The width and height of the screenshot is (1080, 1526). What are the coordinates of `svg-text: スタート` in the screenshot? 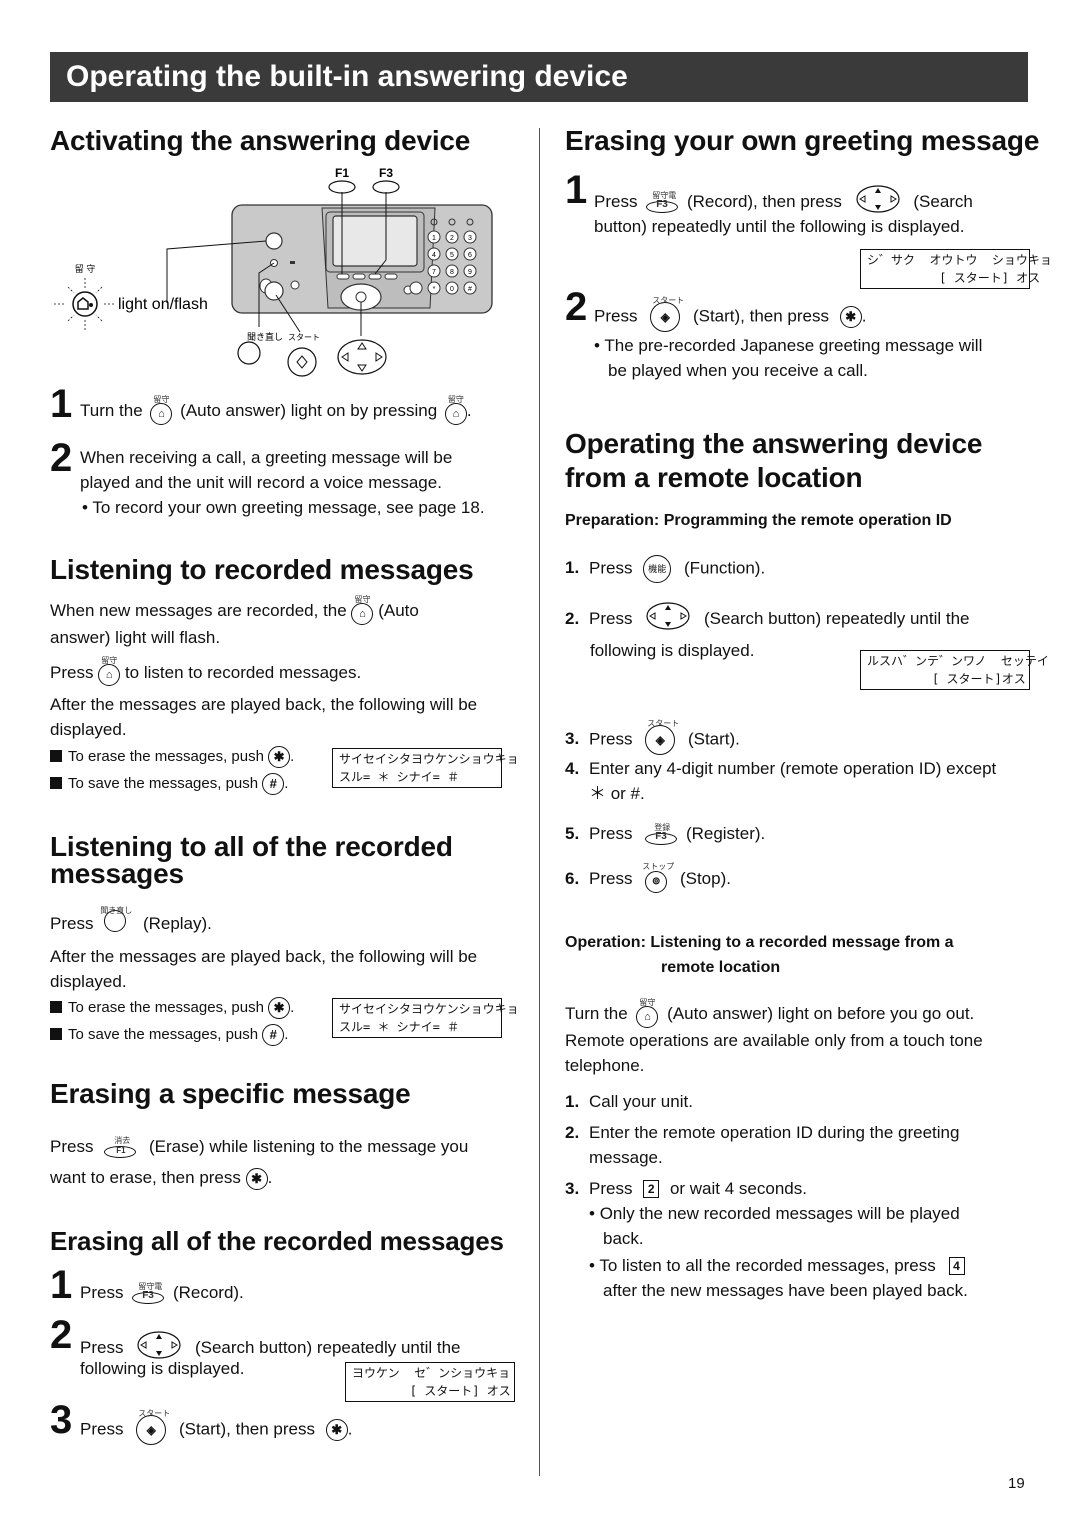 It's located at (304, 337).